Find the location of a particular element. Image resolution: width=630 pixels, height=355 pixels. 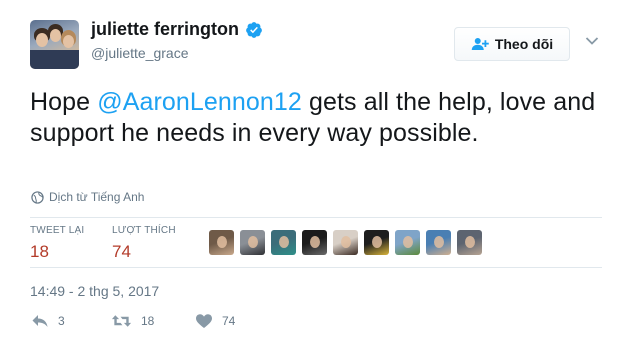

retweet-button: 18 is located at coordinates (132, 321).